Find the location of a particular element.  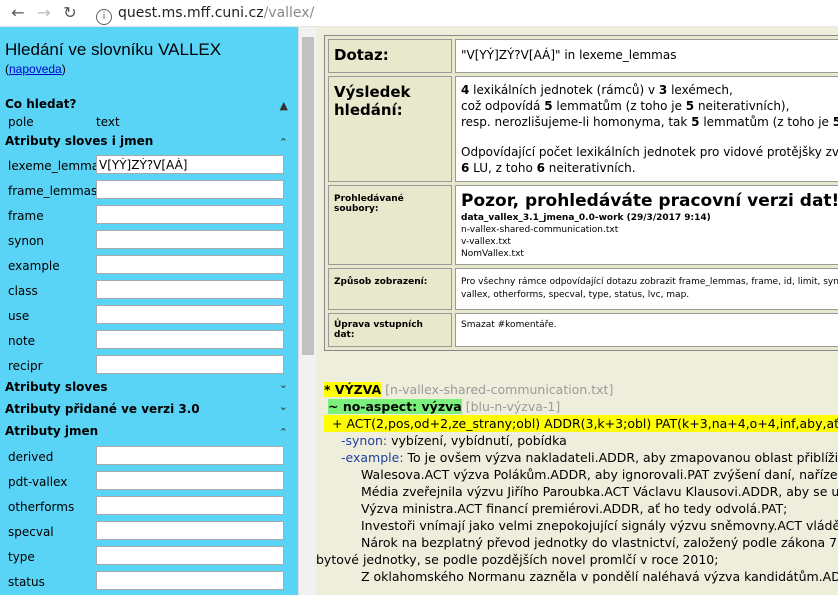

lexeme-headword: * VÝZVA is located at coordinates (353, 389).